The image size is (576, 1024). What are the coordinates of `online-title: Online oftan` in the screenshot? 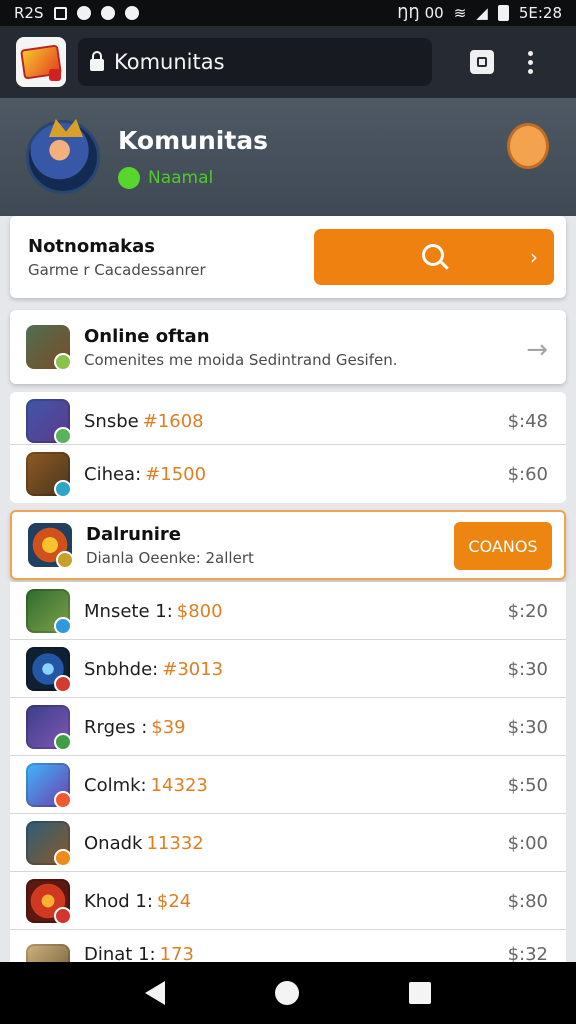 It's located at (147, 336).